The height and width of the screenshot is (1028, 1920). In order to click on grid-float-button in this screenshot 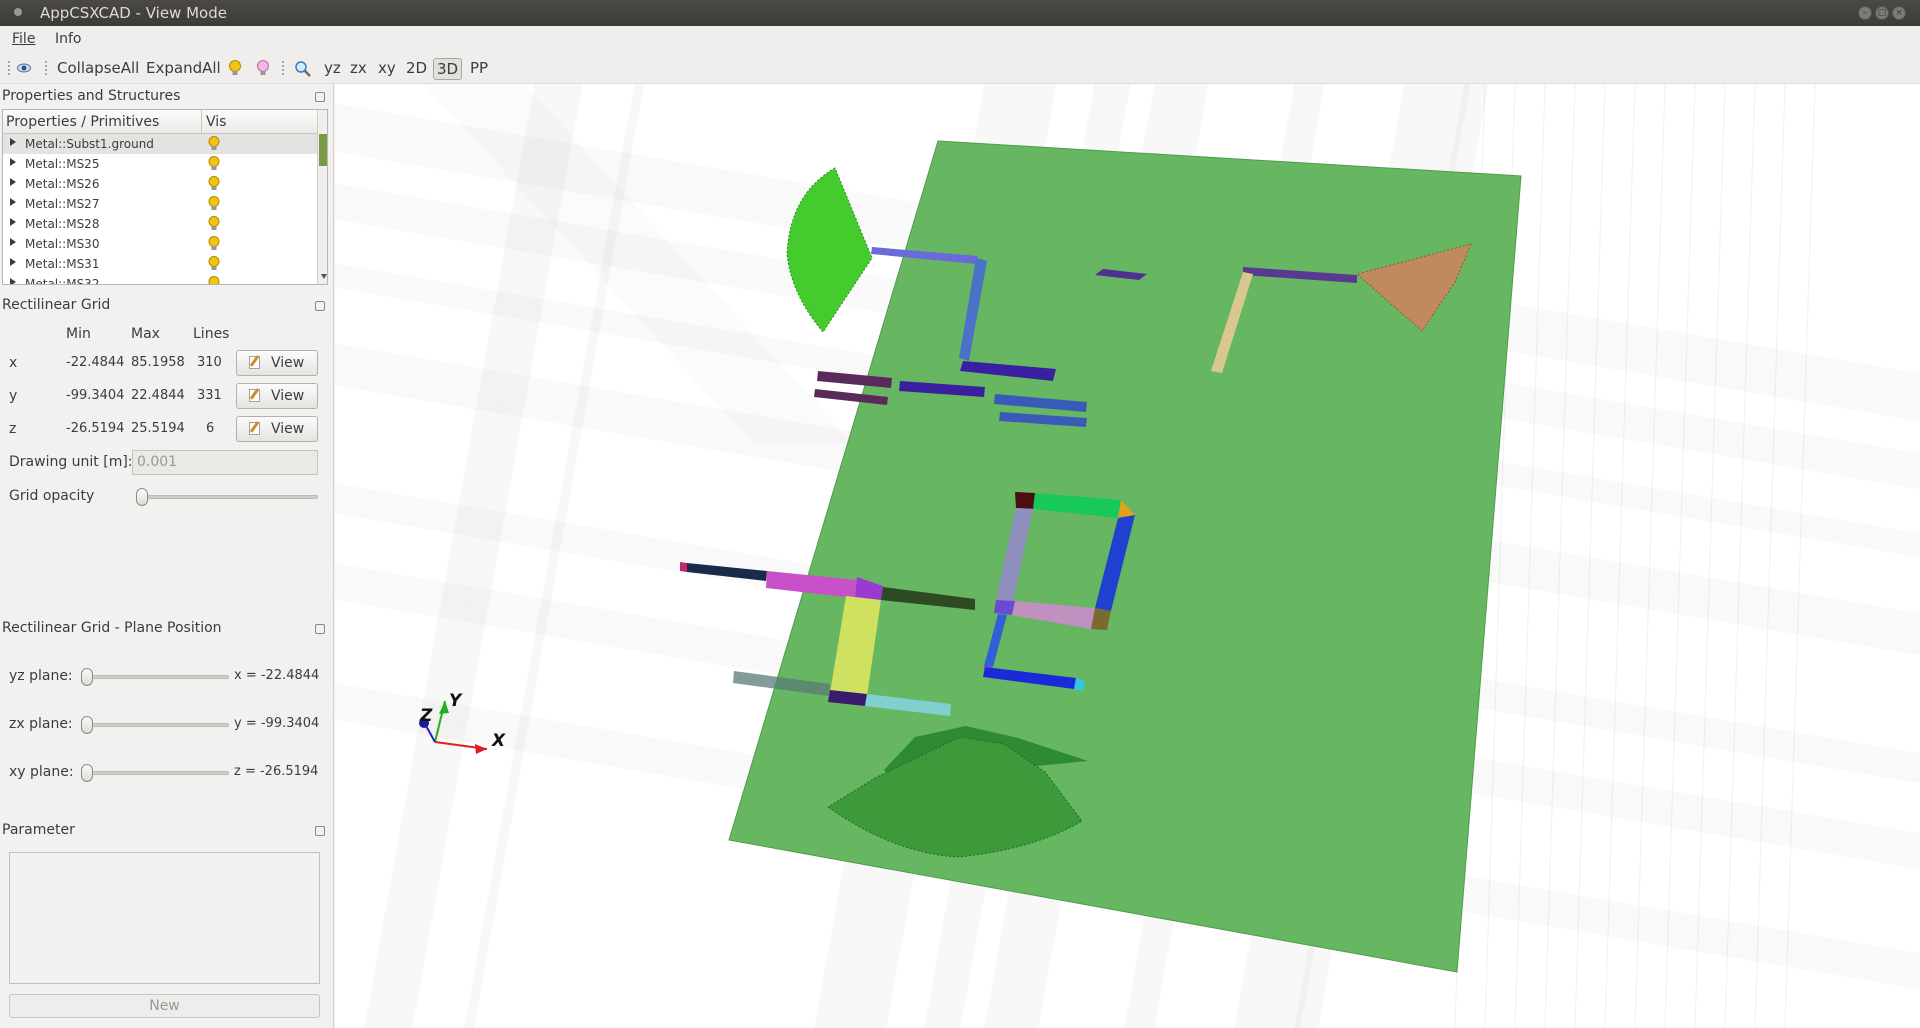, I will do `click(320, 306)`.